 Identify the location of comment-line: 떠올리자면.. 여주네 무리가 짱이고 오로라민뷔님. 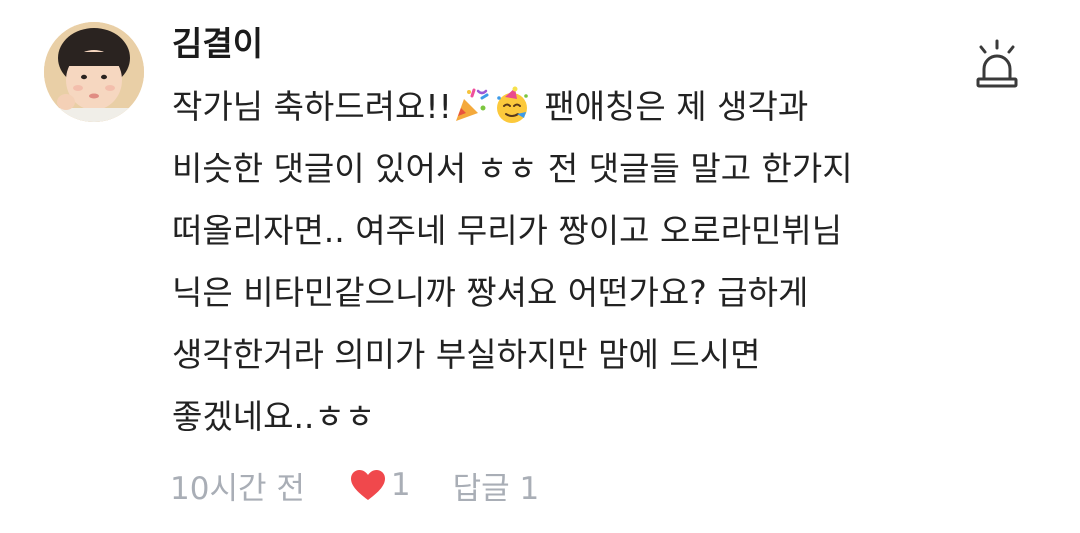
(507, 230).